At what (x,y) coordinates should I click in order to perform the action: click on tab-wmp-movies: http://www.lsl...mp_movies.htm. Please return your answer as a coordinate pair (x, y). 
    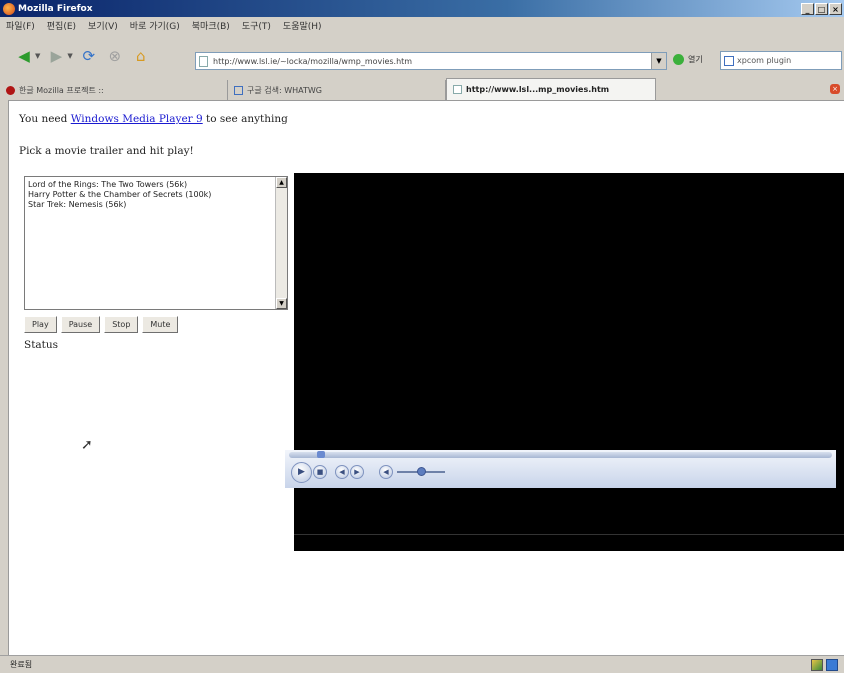
    Looking at the image, I should click on (551, 89).